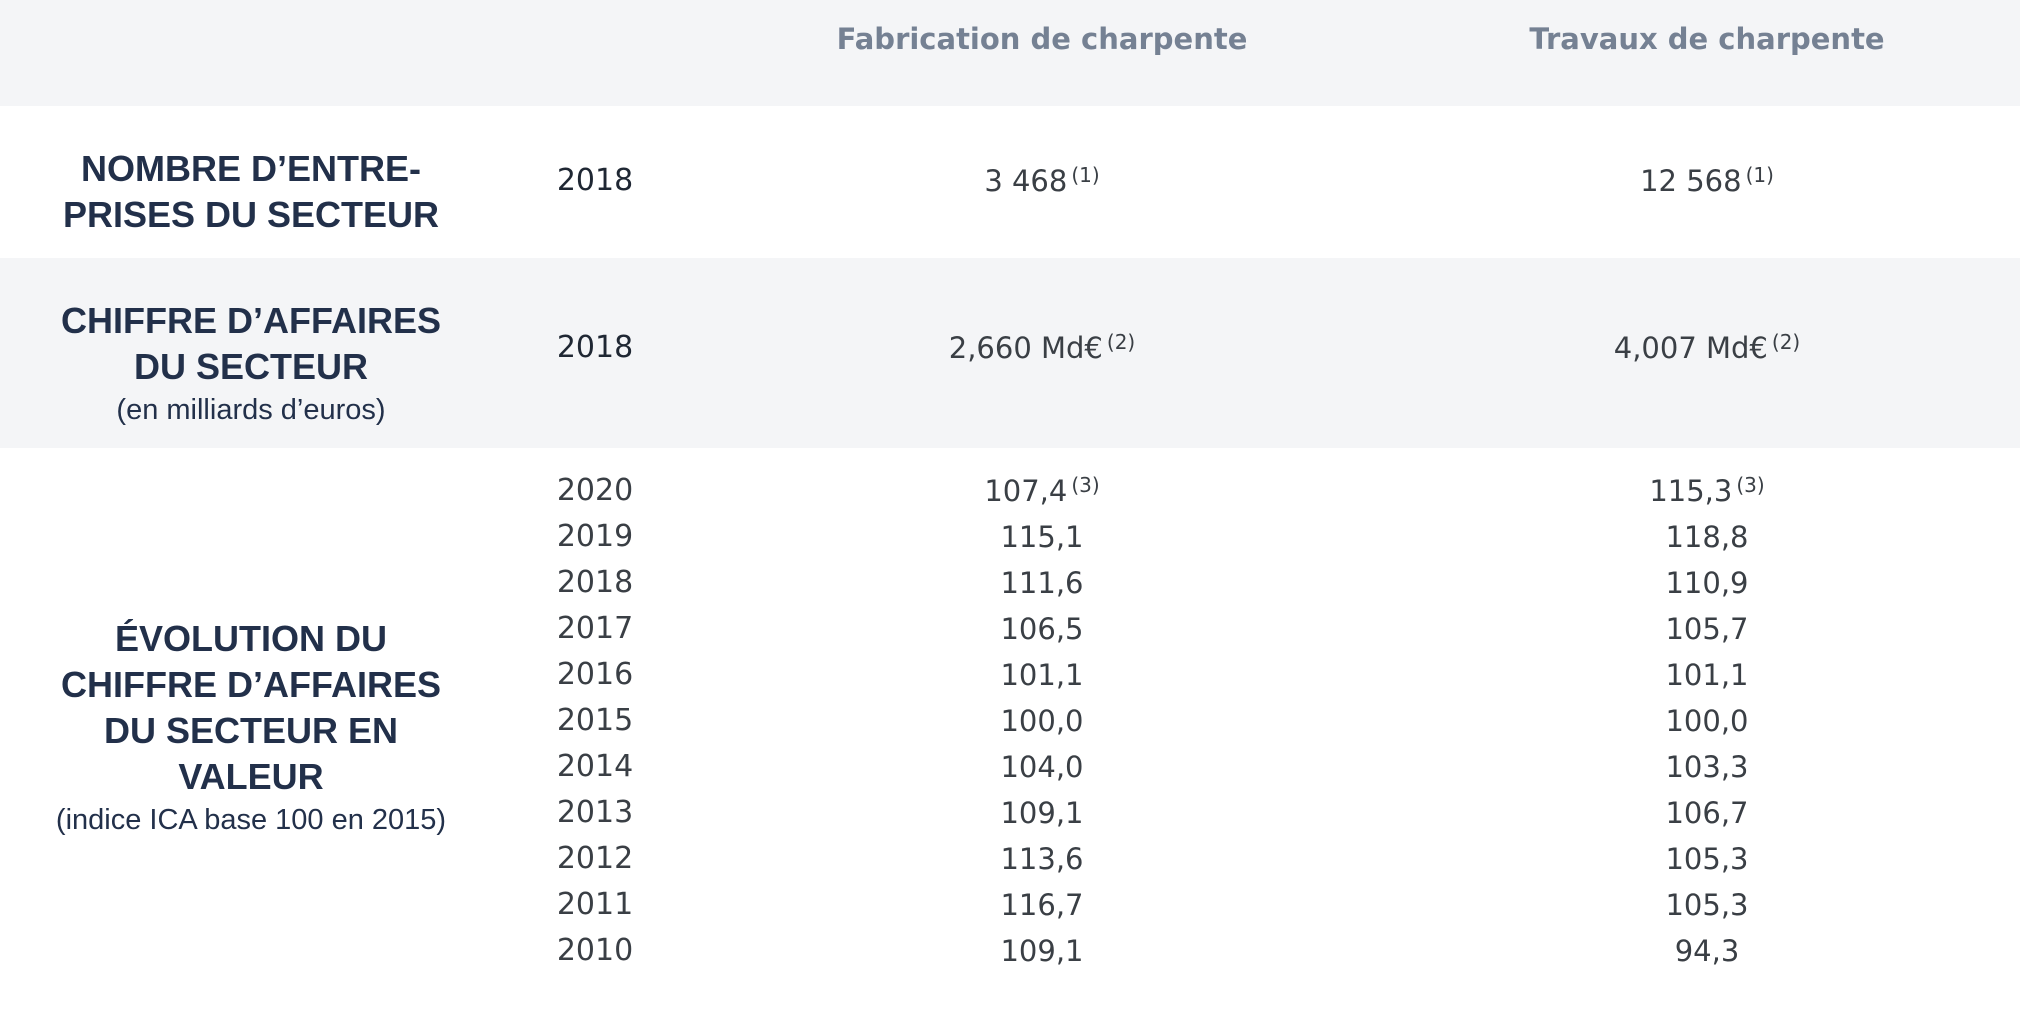  I want to click on value-cell-fabrication: 3 468 (1), so click(1042, 181).